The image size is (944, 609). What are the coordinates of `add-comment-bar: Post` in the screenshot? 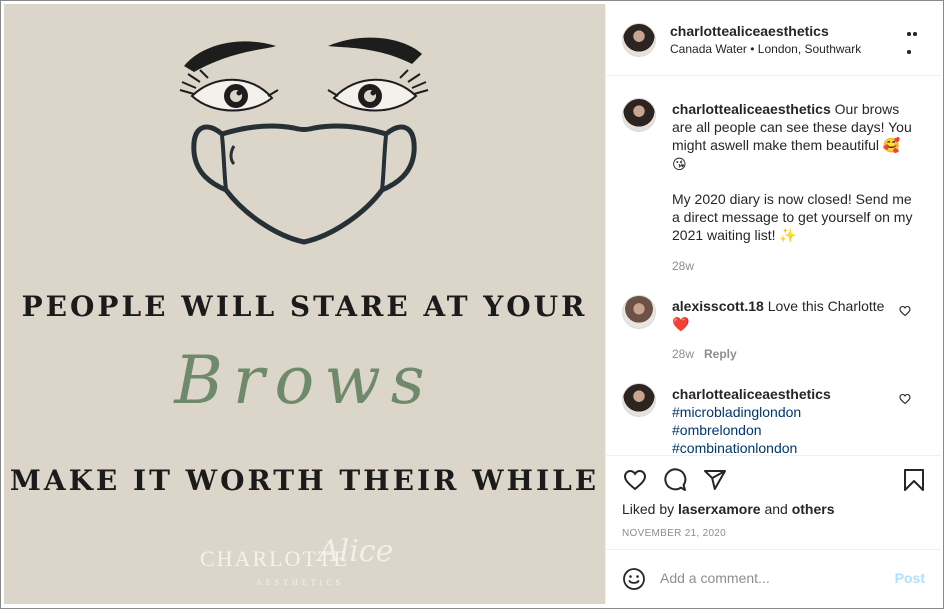 It's located at (773, 577).